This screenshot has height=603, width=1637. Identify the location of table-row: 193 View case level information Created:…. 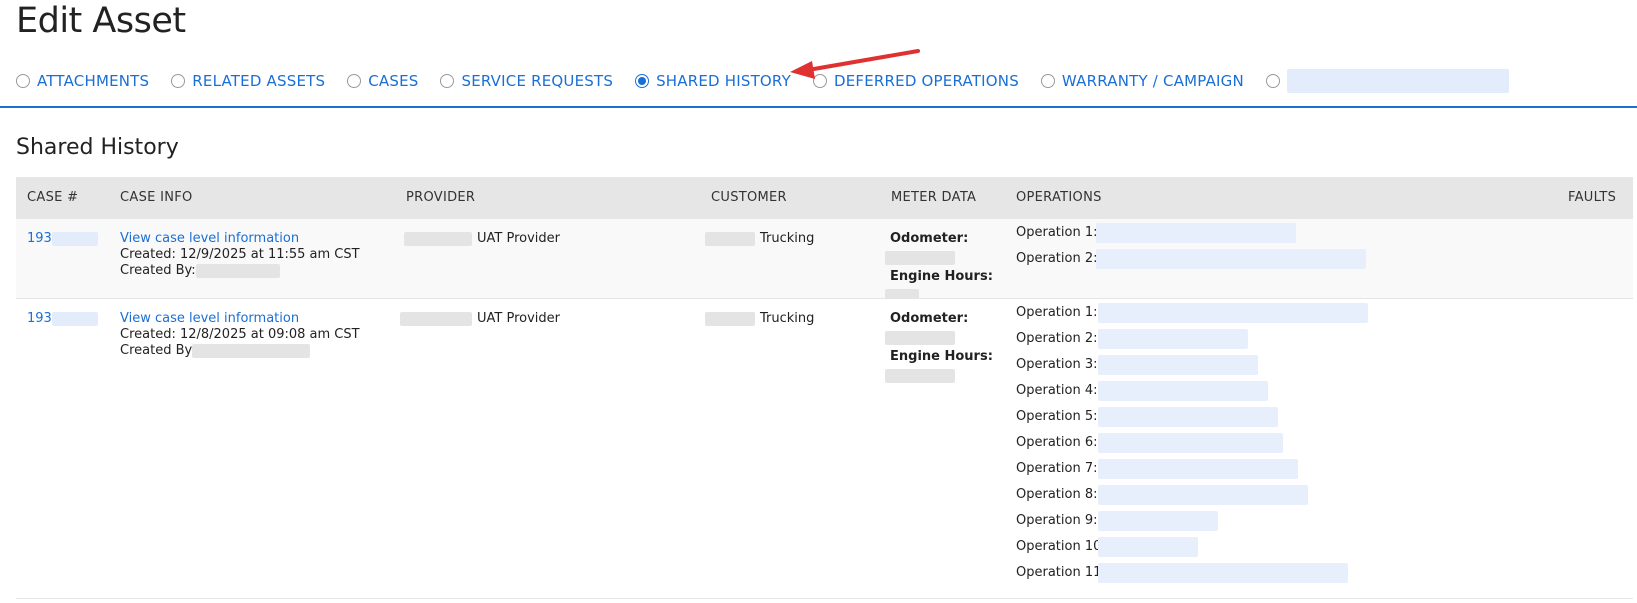
(824, 260).